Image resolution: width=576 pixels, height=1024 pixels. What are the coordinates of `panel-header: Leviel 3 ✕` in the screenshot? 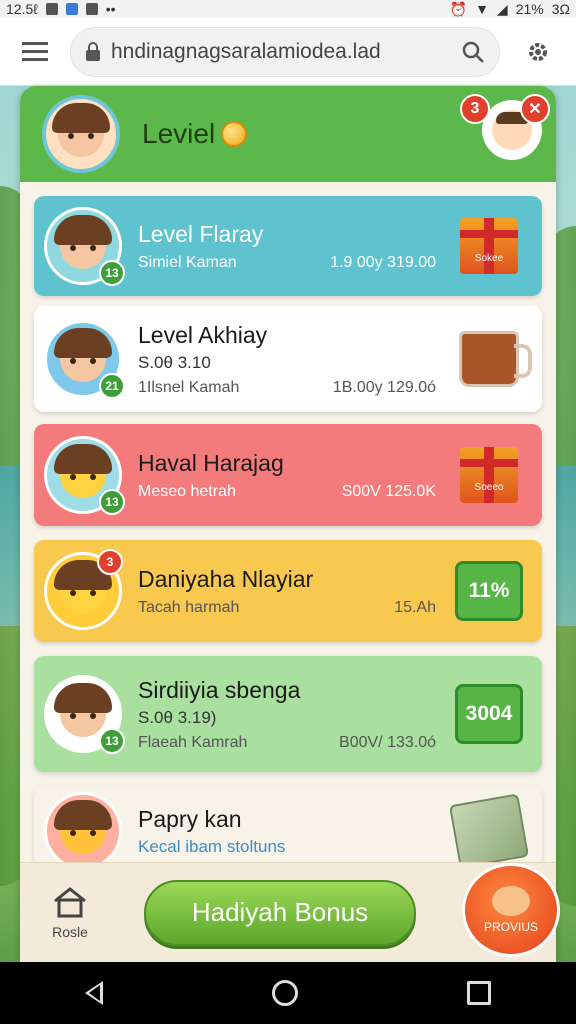 It's located at (288, 134).